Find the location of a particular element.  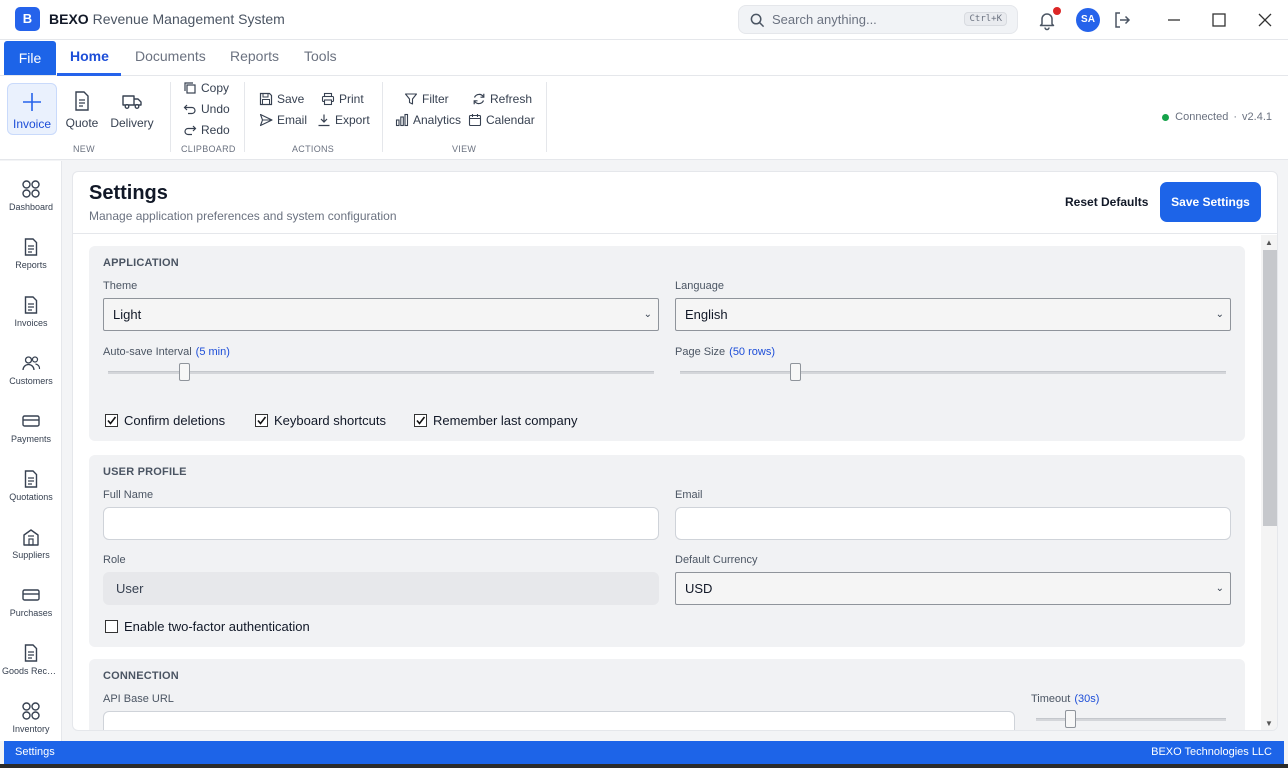

undo-button: Undo is located at coordinates (206, 109).